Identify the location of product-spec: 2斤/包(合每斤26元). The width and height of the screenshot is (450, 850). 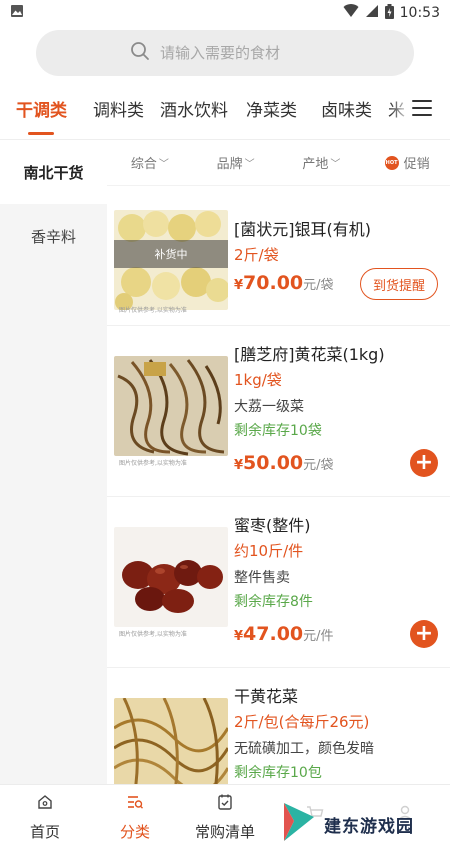
(302, 722).